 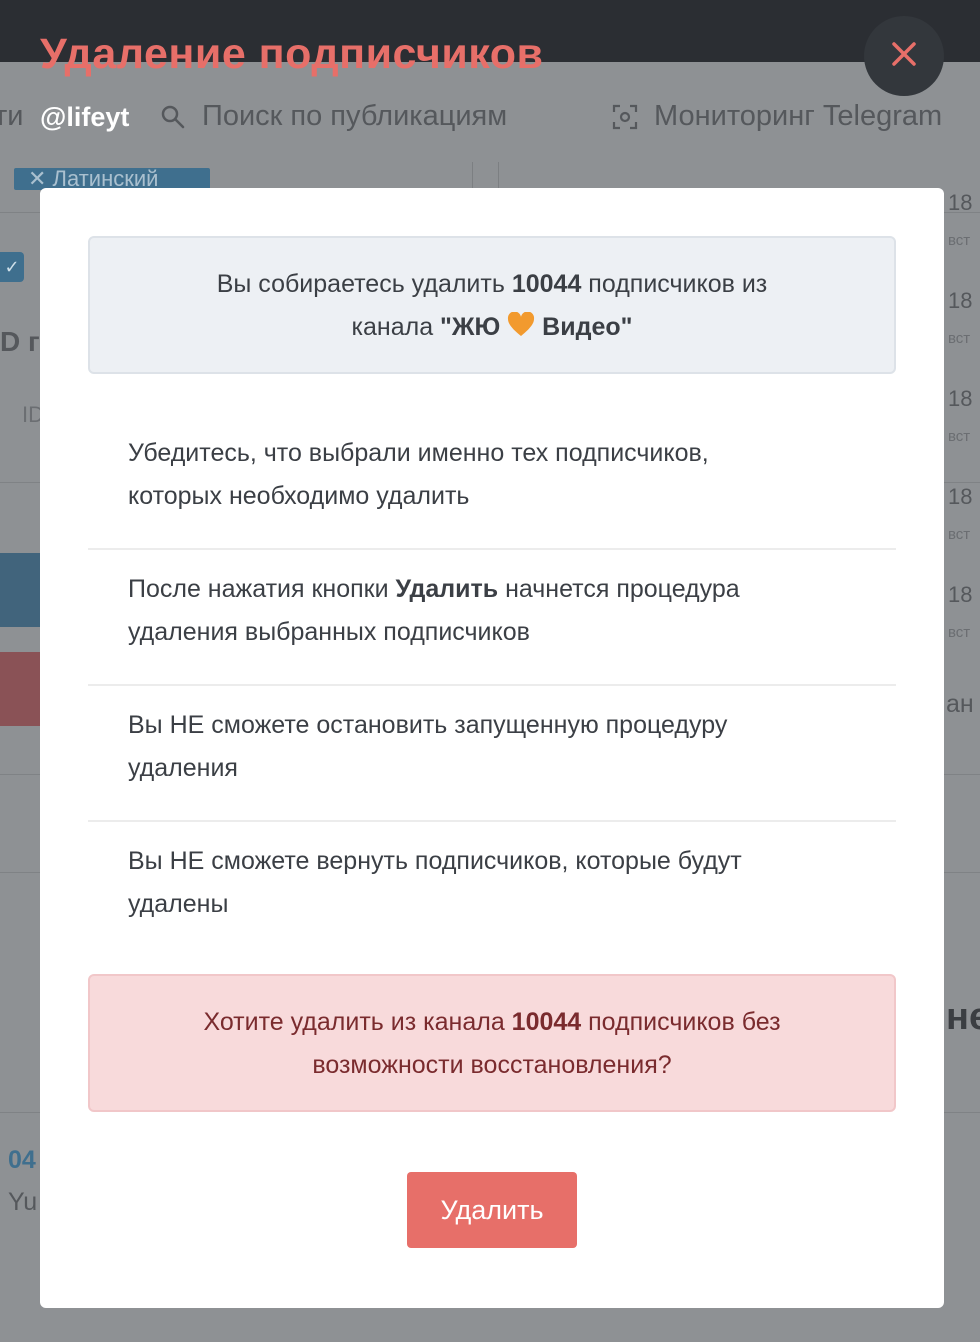 What do you see at coordinates (173, 117) in the screenshot?
I see `search-icon` at bounding box center [173, 117].